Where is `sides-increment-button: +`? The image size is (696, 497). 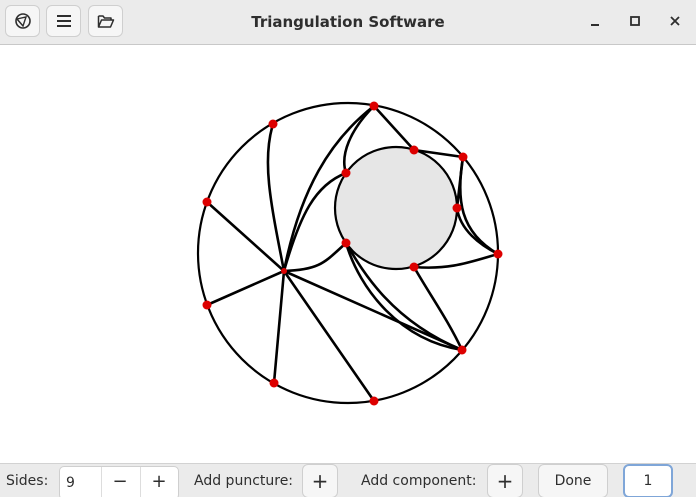 sides-increment-button: + is located at coordinates (159, 480).